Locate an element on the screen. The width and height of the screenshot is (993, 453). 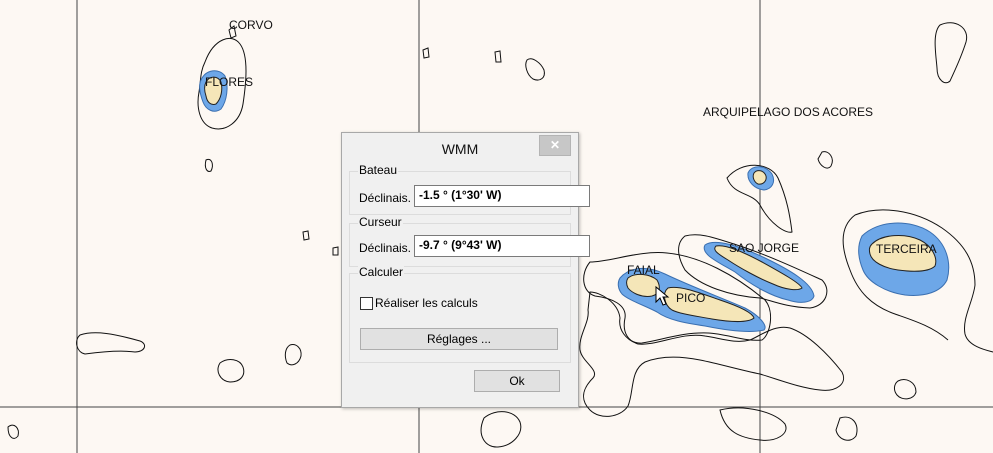
close-button: ✕ is located at coordinates (555, 145).